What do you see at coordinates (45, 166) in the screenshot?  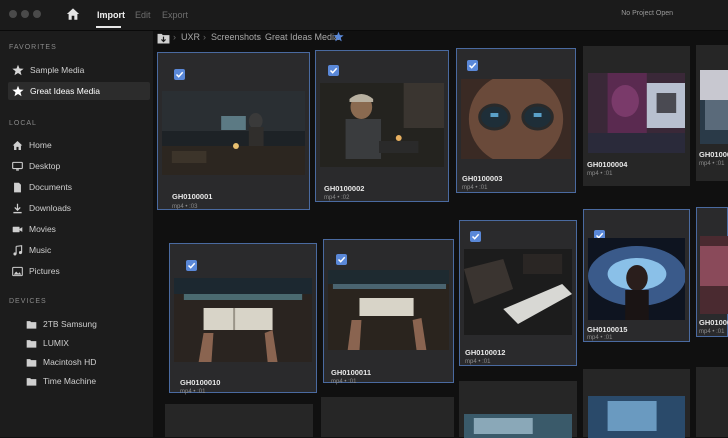 I see `sidebar-item-label: Desktop` at bounding box center [45, 166].